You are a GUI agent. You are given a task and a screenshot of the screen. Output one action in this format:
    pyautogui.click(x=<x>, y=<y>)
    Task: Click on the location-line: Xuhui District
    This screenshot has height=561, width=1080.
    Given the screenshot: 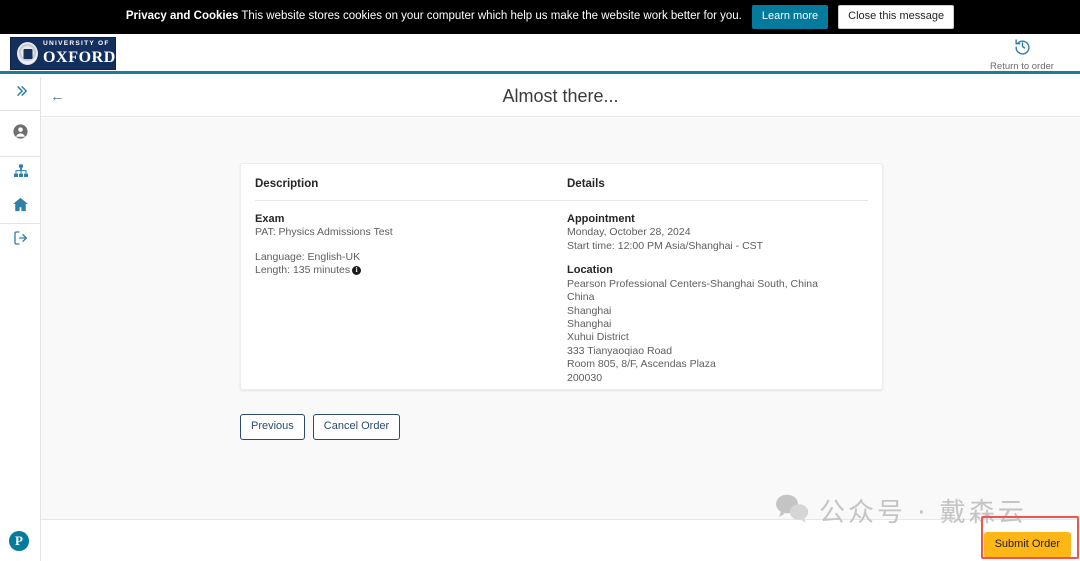 What is the action you would take?
    pyautogui.click(x=598, y=337)
    